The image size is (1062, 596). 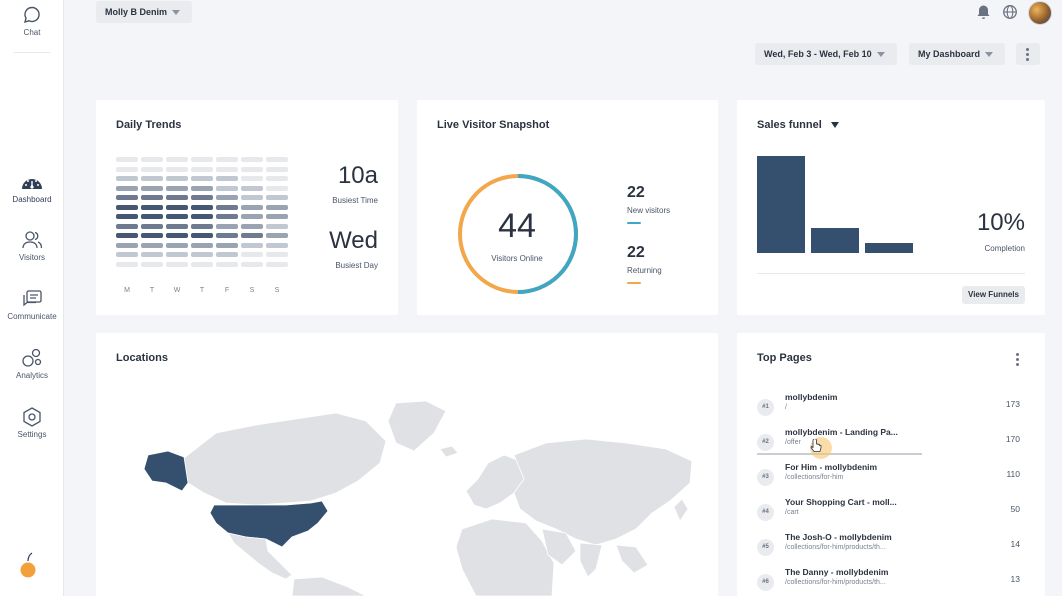 What do you see at coordinates (649, 210) in the screenshot?
I see `new-visitors-label: New visitors` at bounding box center [649, 210].